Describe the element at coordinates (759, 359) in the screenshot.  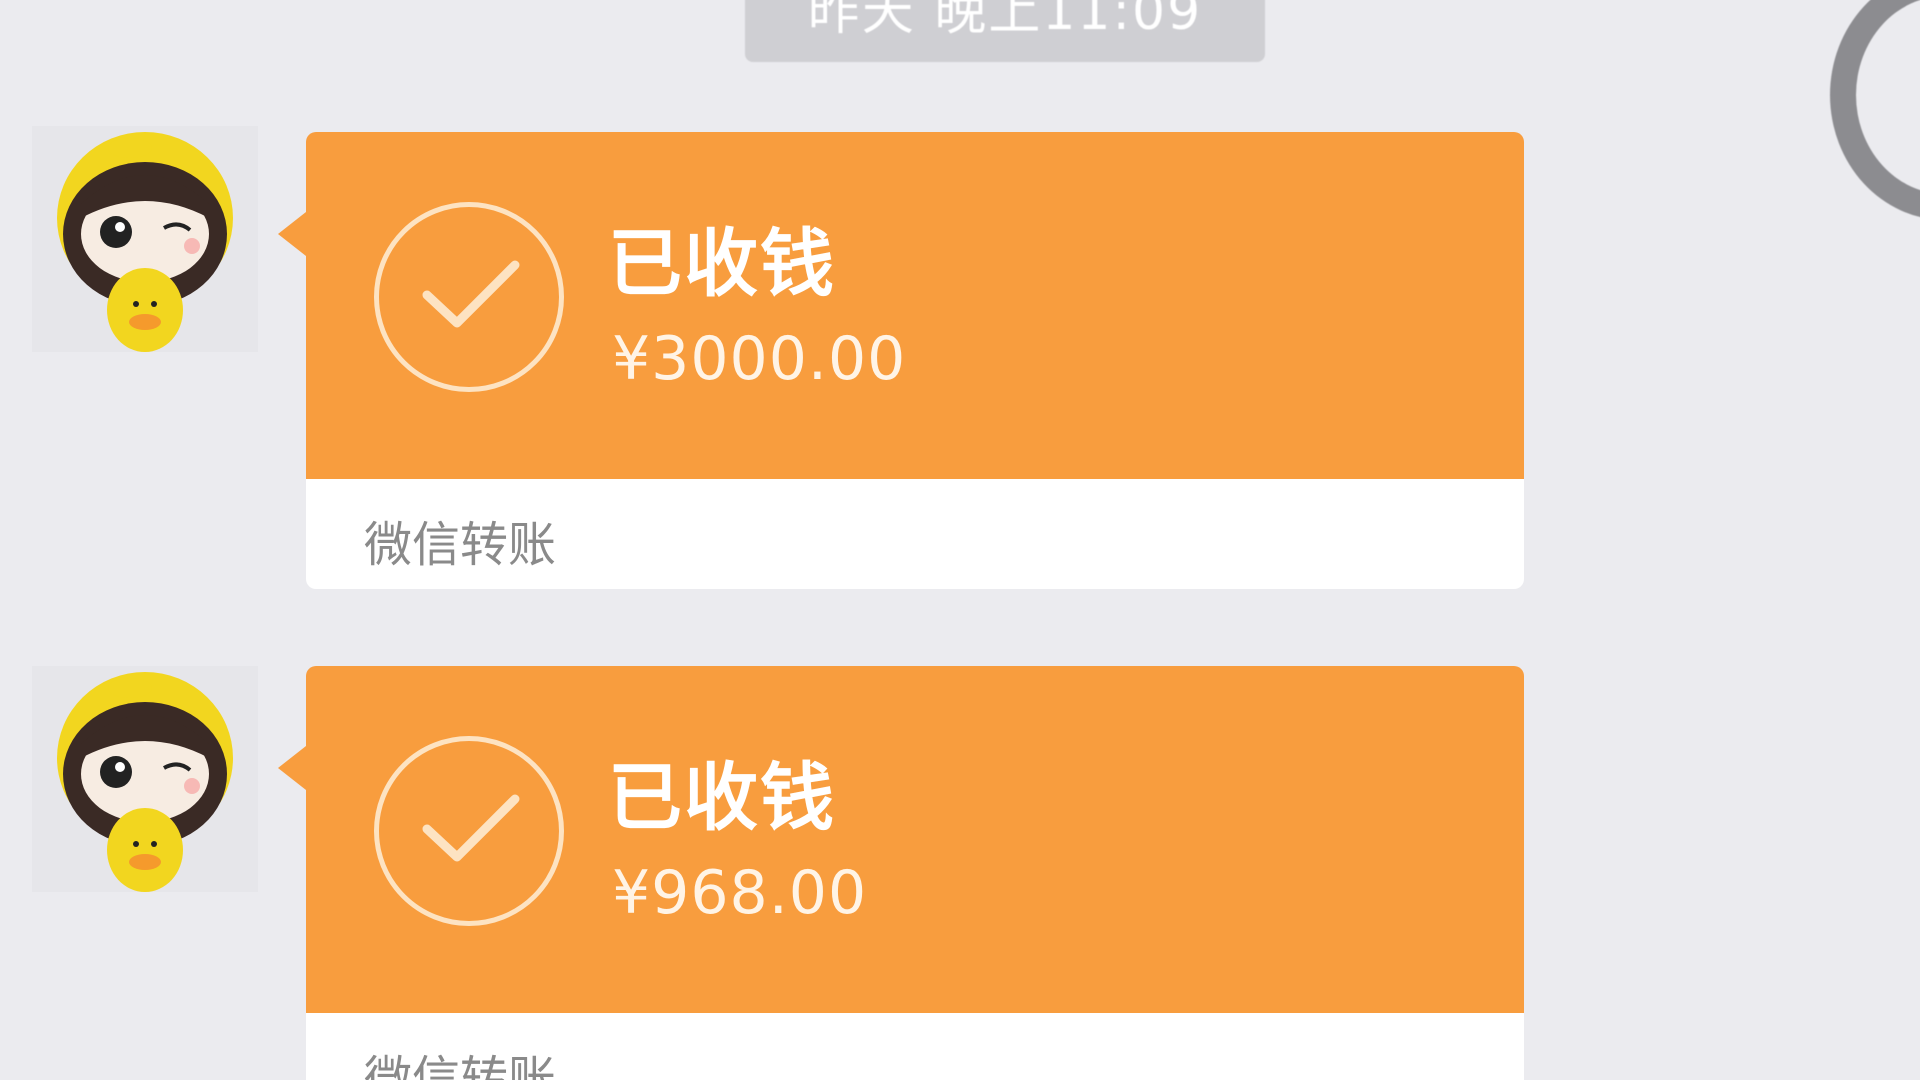
I see `transfer-amount: ¥3000.00` at that location.